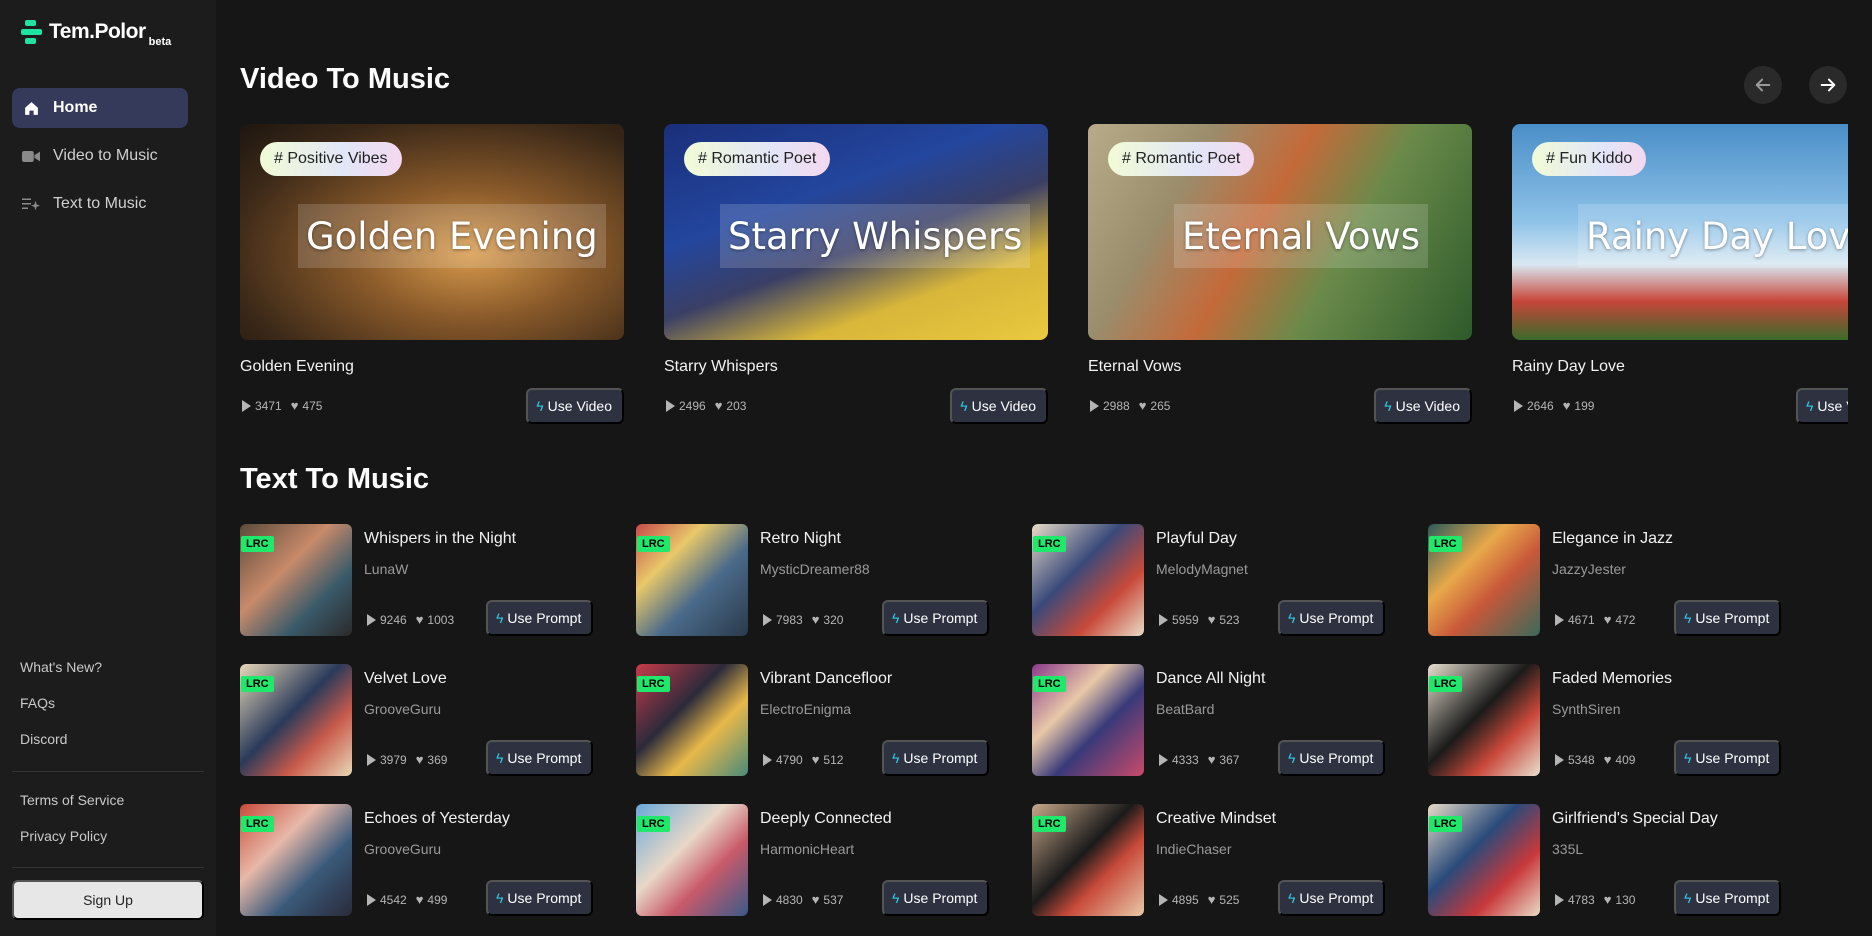 The image size is (1872, 936). I want to click on prompt-title: Whispers in the Night, so click(440, 539).